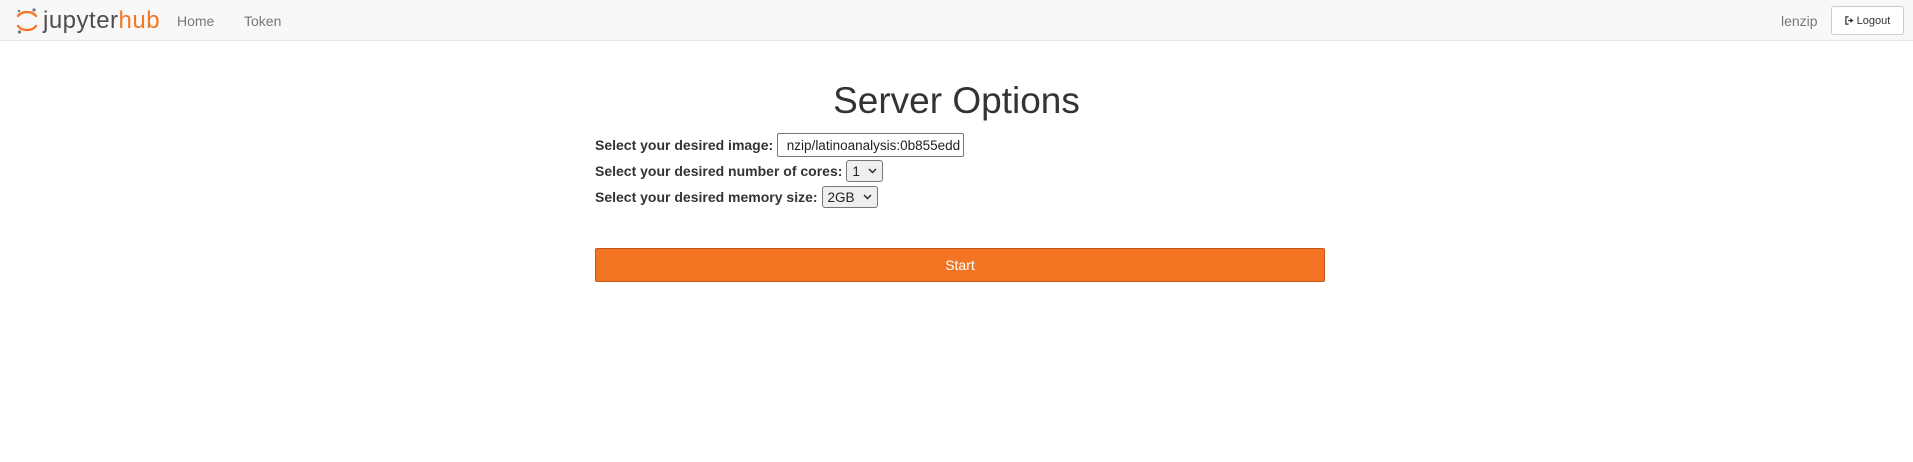 This screenshot has height=462, width=1913. Describe the element at coordinates (706, 197) in the screenshot. I see `memory-label: Select your desired memory size:` at that location.